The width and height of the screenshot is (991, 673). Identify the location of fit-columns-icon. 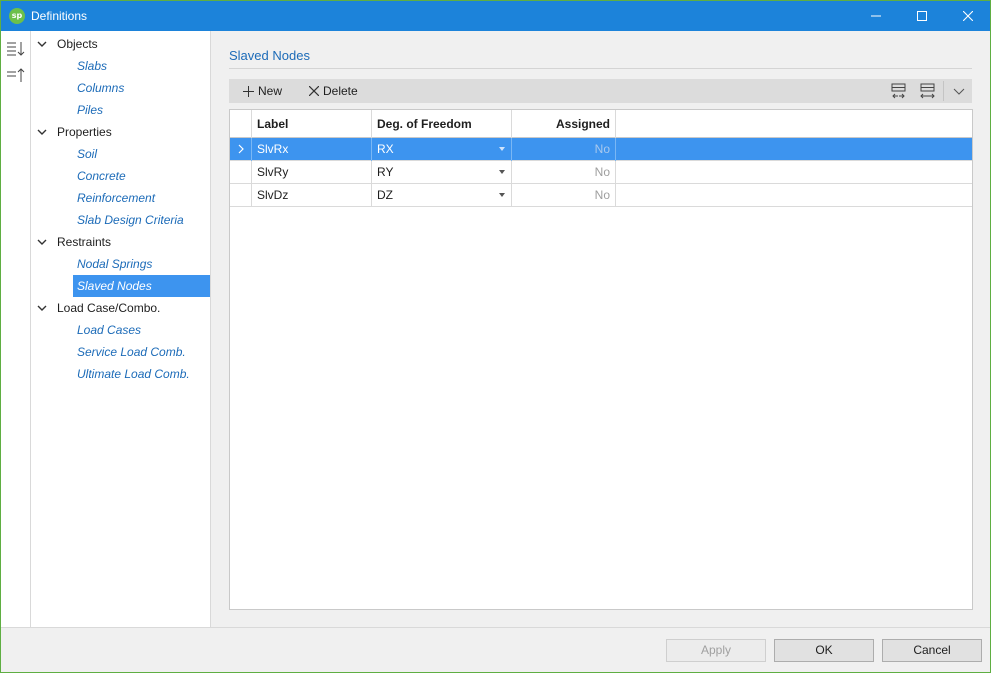
(899, 91).